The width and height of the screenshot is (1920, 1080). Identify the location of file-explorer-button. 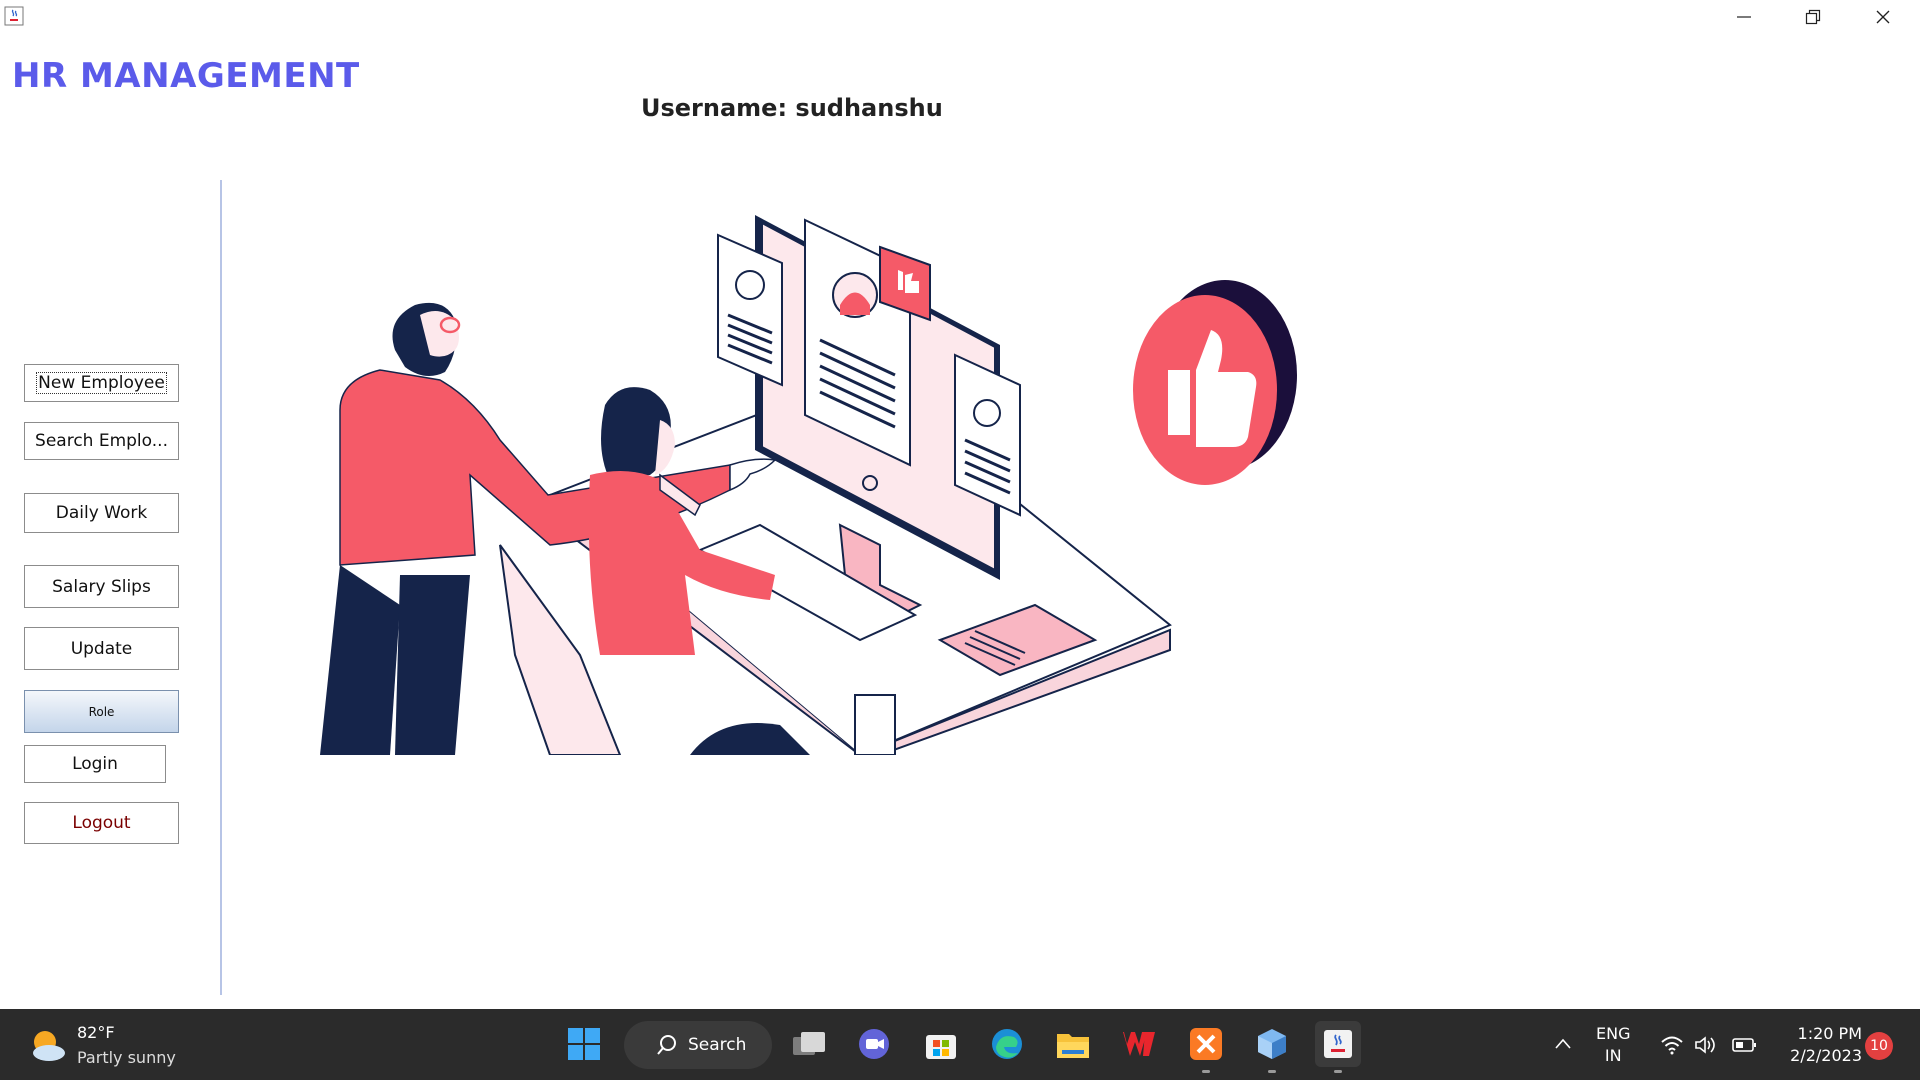
(1073, 1044).